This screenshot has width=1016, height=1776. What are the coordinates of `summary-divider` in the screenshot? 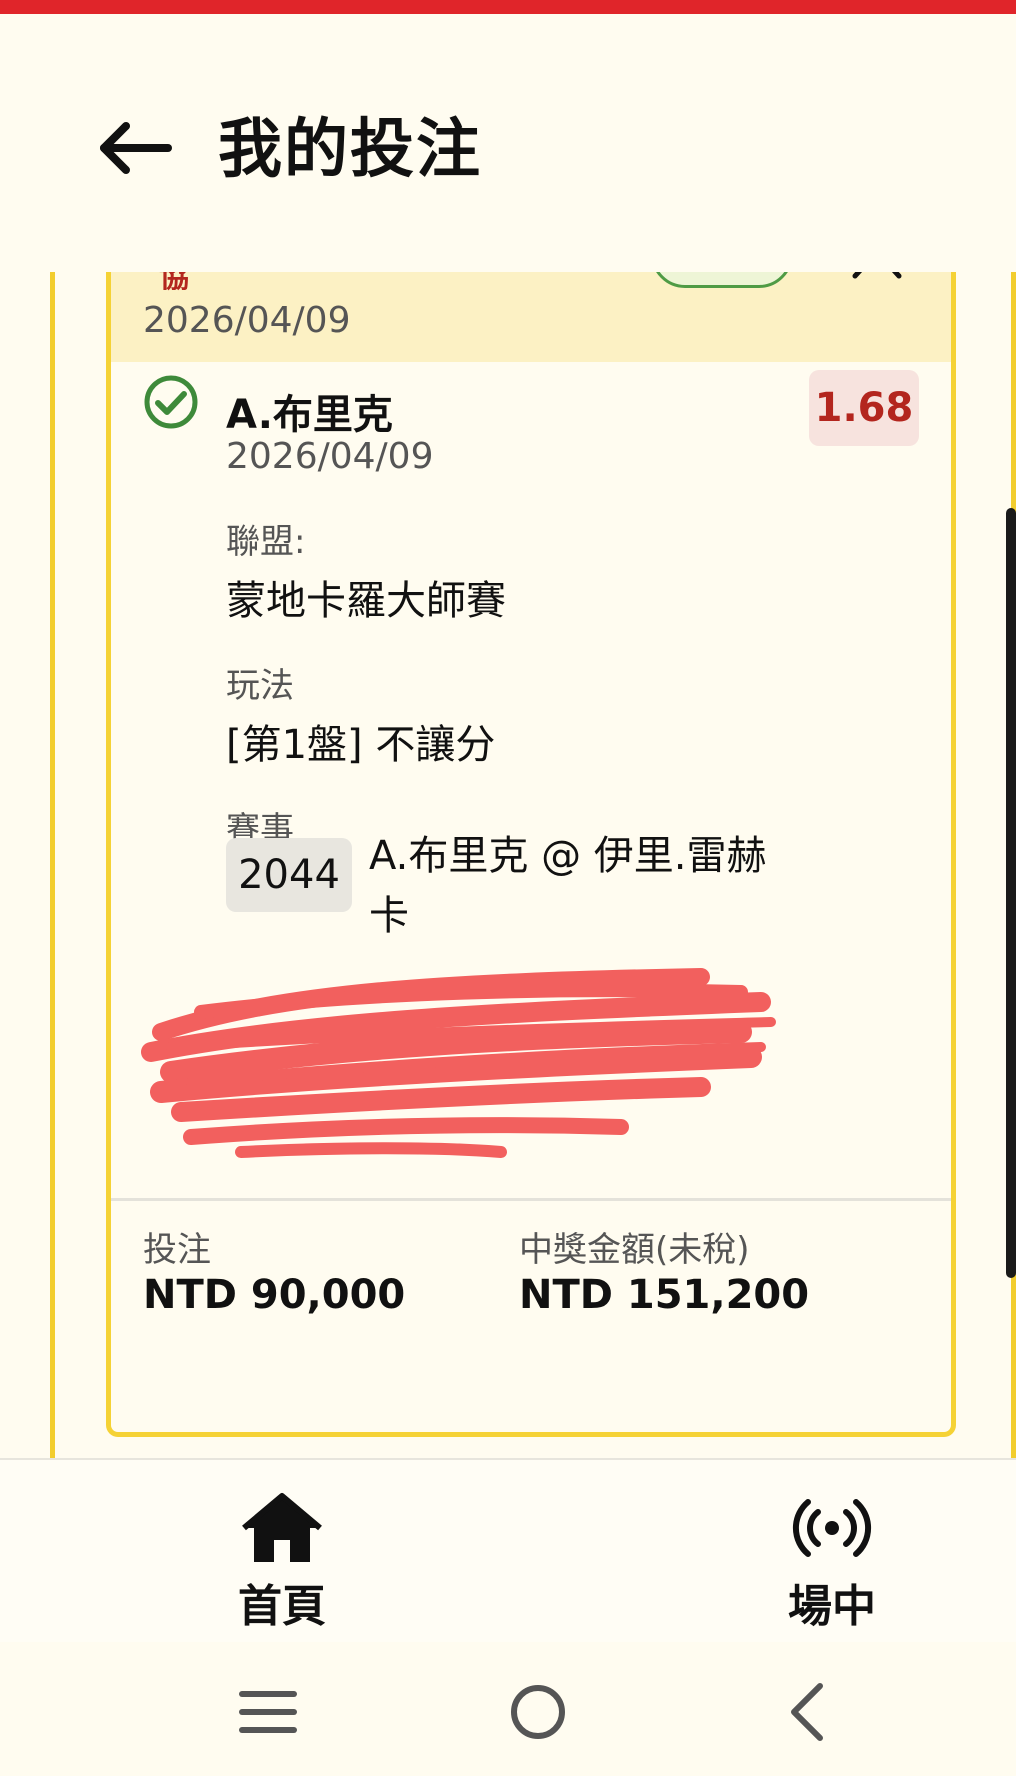 It's located at (531, 1199).